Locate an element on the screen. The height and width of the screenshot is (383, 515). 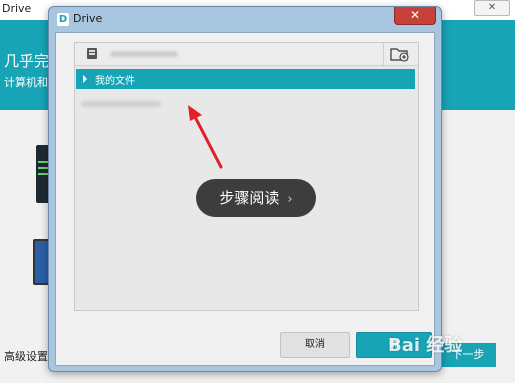
steps-reading-button: 步骤阅读 › is located at coordinates (256, 198).